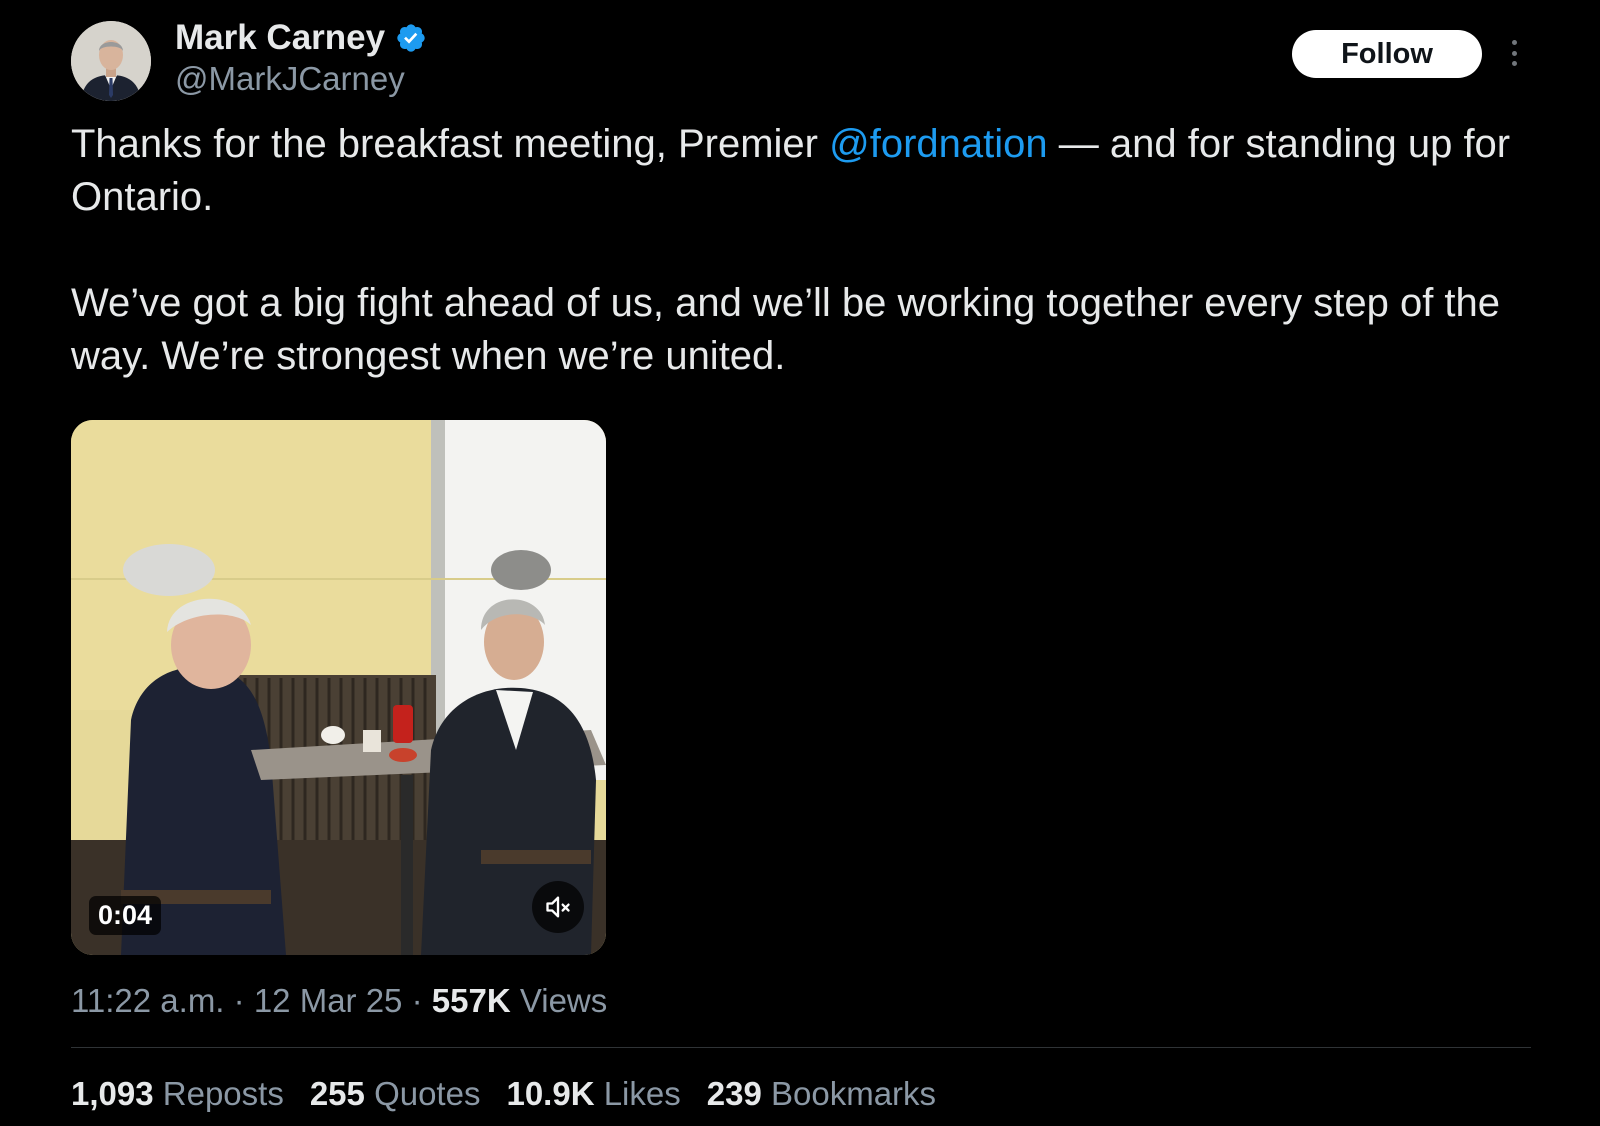  I want to click on author-name-text: Mark Carney, so click(280, 37).